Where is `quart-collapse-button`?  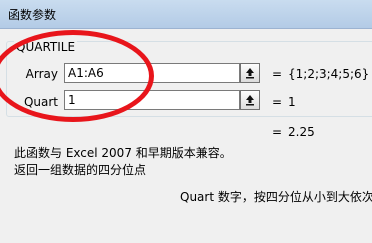 quart-collapse-button is located at coordinates (250, 100).